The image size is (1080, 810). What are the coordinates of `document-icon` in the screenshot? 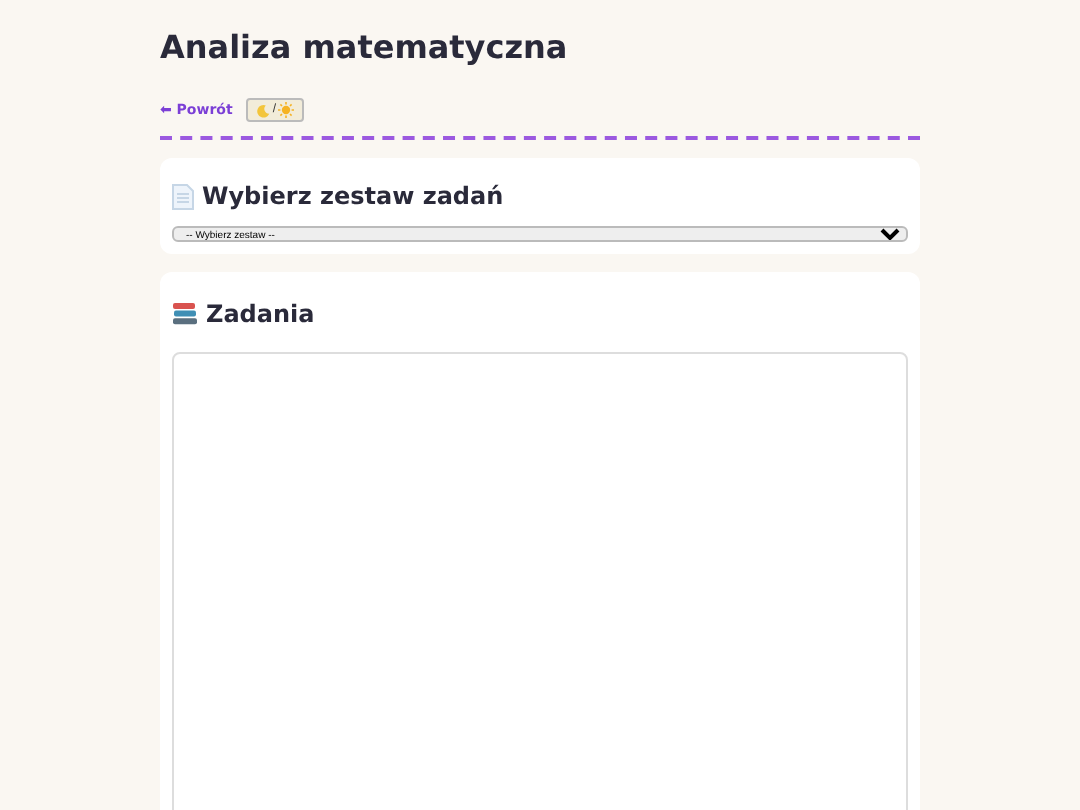 It's located at (183, 196).